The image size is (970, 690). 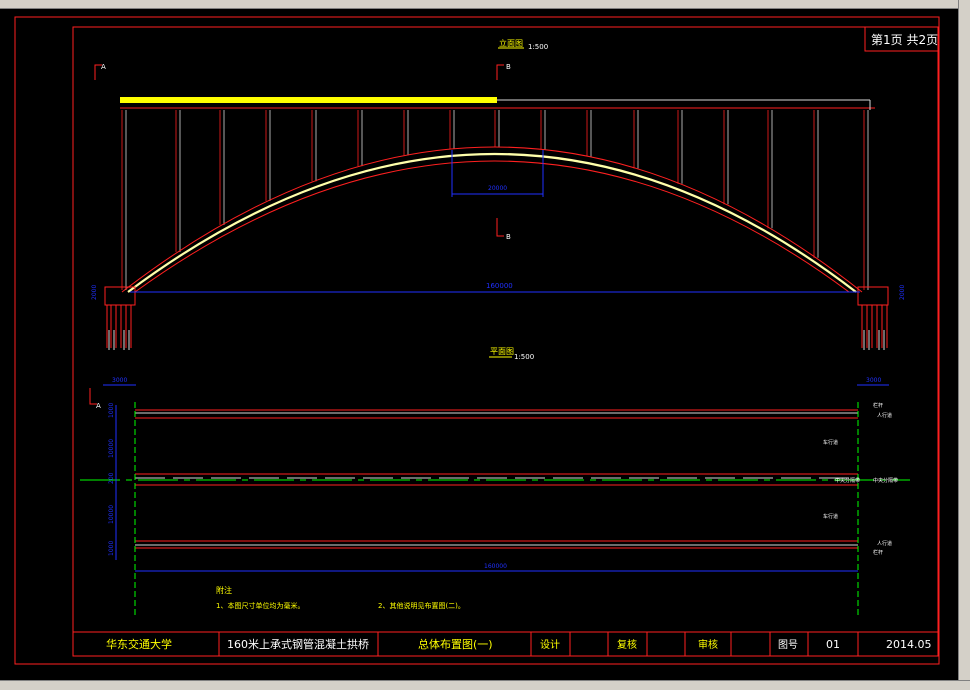 What do you see at coordinates (904, 40) in the screenshot?
I see `page-info: 第1页 共2页` at bounding box center [904, 40].